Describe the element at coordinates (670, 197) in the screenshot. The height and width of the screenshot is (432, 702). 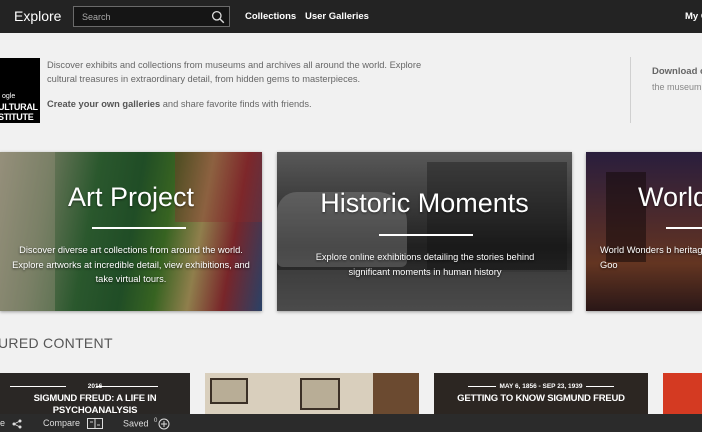
I see `card-title: World` at that location.